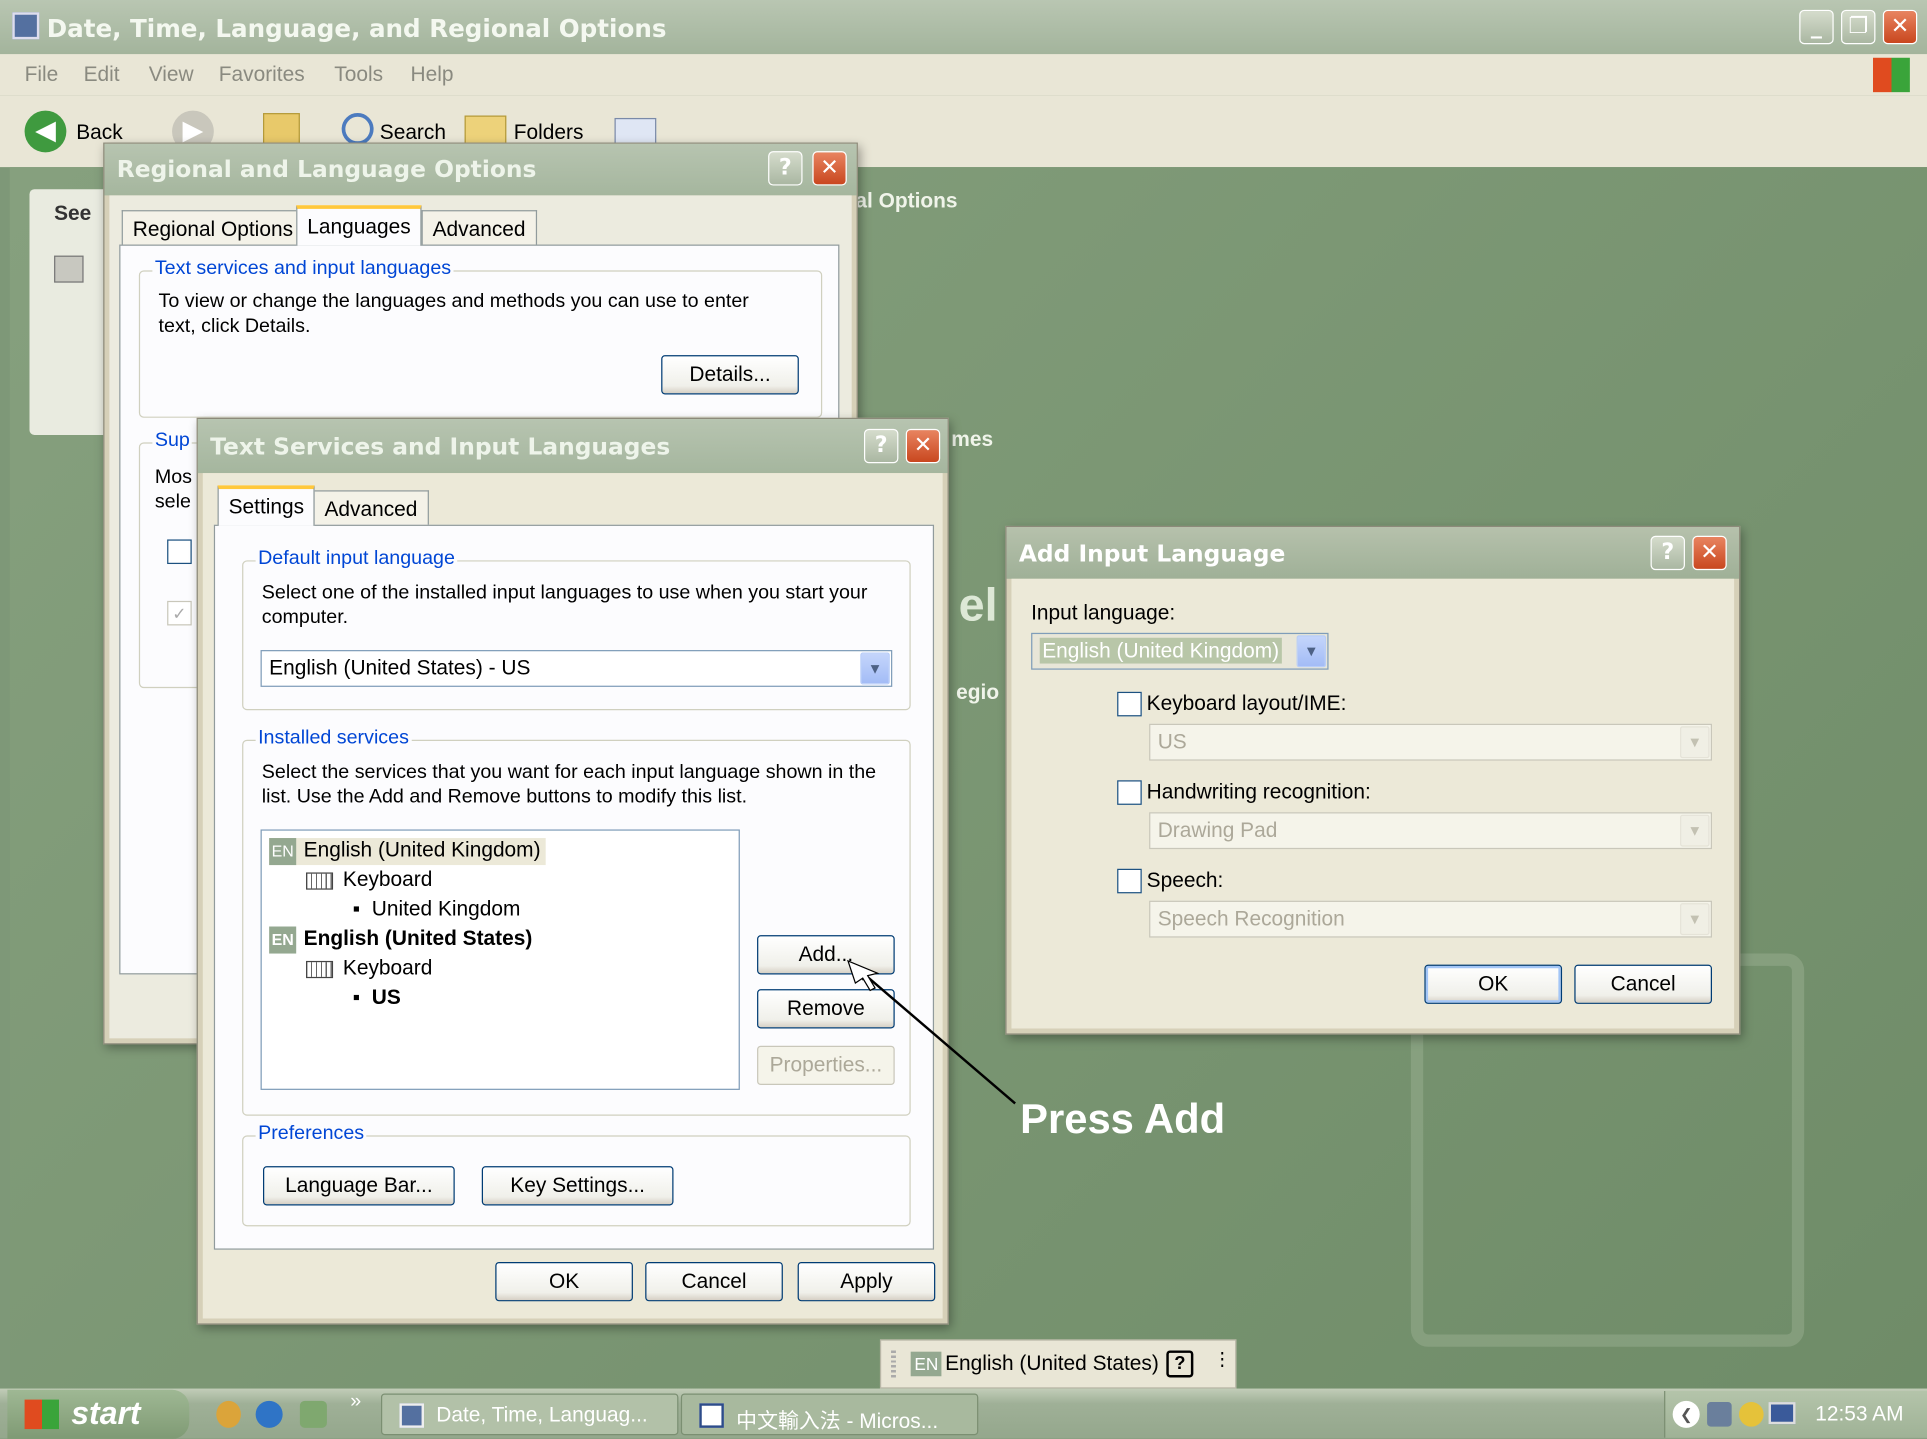  I want to click on language-bar: EN English (United States) ? ⋮, so click(1058, 1364).